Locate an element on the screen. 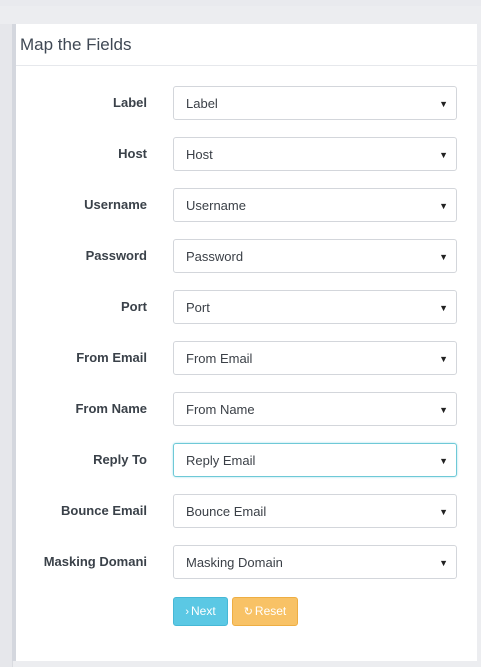  field-row-host: Host Host ▼ is located at coordinates (246, 154).